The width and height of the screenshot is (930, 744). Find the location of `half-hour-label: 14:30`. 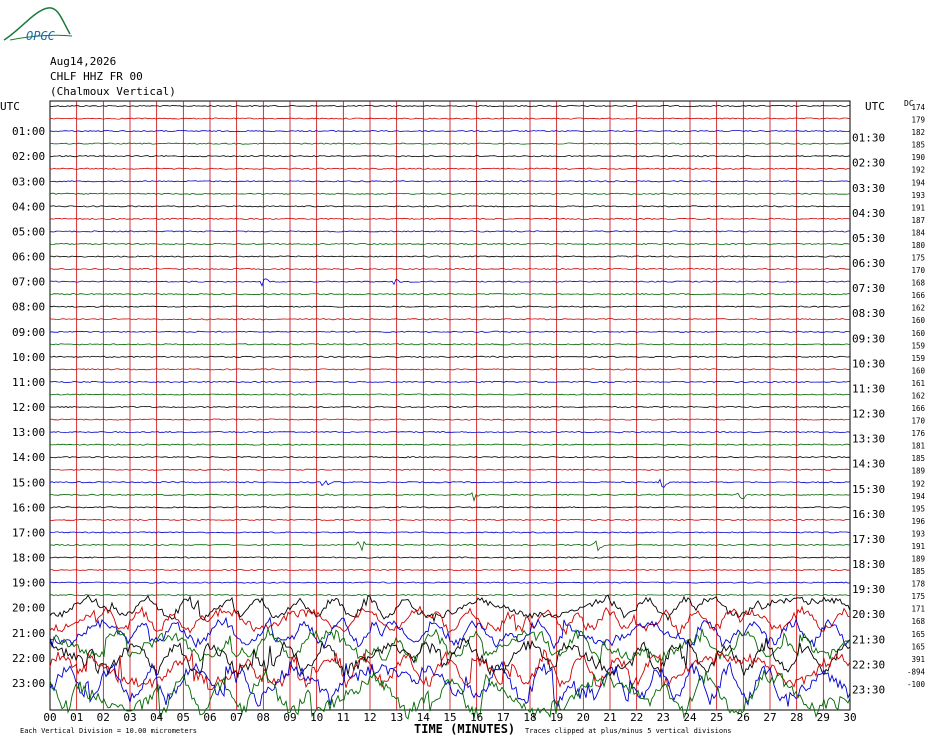

half-hour-label: 14:30 is located at coordinates (868, 464).